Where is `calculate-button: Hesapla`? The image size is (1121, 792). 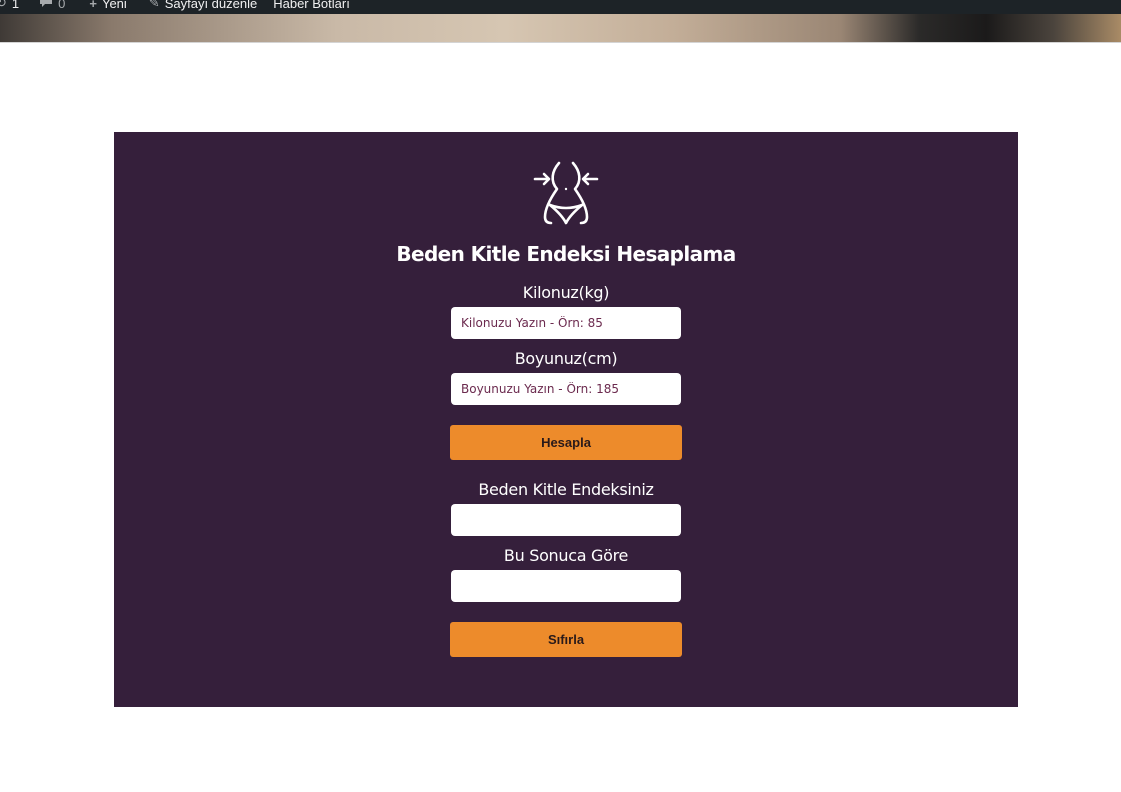
calculate-button: Hesapla is located at coordinates (566, 442).